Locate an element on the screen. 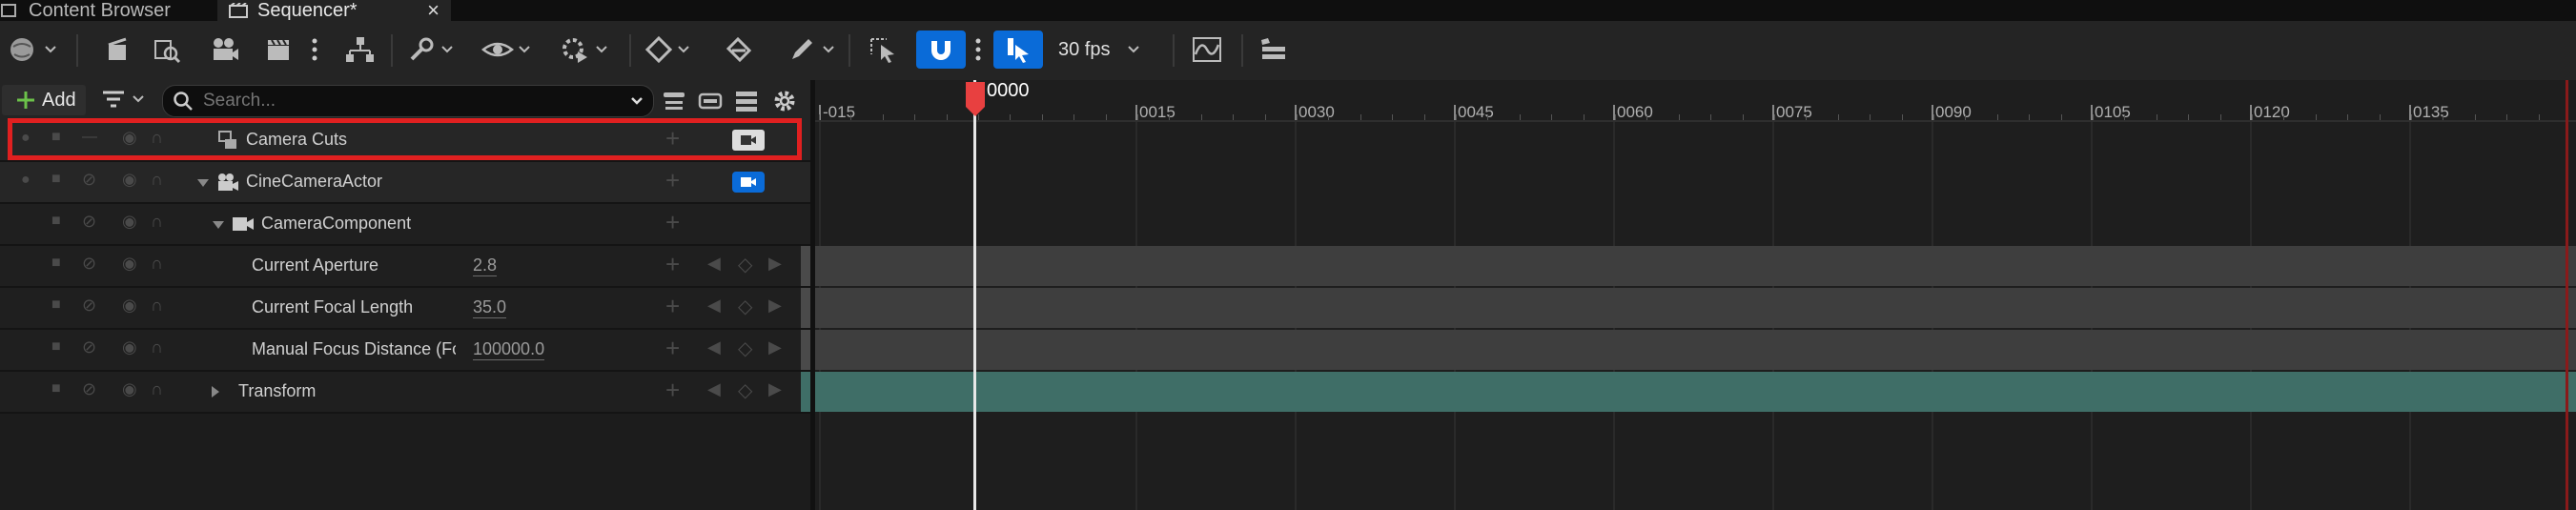  fps-dropdown: 30 fps is located at coordinates (1099, 50).